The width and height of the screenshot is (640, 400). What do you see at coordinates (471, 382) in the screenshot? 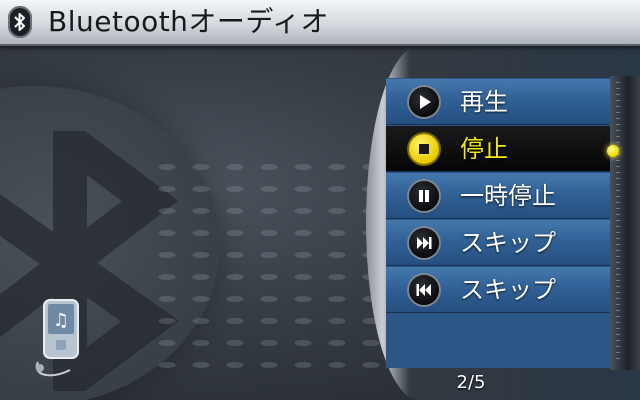
I see `page-indicator: 2/5` at bounding box center [471, 382].